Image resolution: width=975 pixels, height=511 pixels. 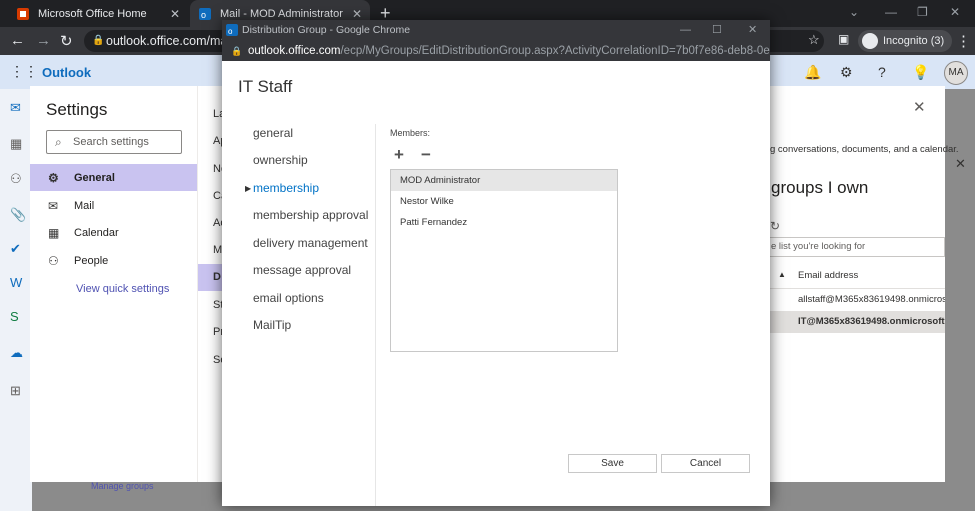 What do you see at coordinates (775, 226) in the screenshot?
I see `refresh-icon: ↻` at bounding box center [775, 226].